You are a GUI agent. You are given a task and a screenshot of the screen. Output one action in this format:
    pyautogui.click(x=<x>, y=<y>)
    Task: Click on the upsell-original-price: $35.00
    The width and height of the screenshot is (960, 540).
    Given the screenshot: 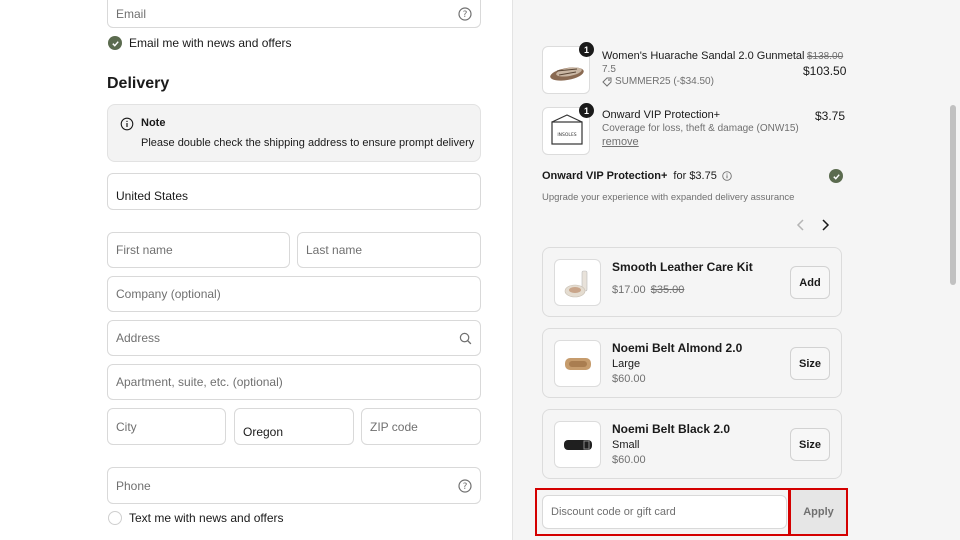 What is the action you would take?
    pyautogui.click(x=667, y=290)
    